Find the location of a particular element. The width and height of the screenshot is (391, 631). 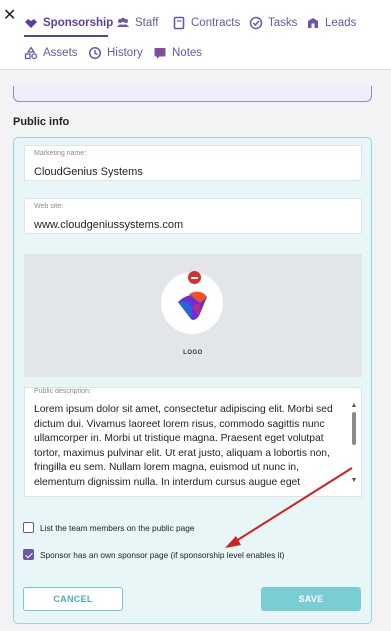

logo-image is located at coordinates (192, 302).